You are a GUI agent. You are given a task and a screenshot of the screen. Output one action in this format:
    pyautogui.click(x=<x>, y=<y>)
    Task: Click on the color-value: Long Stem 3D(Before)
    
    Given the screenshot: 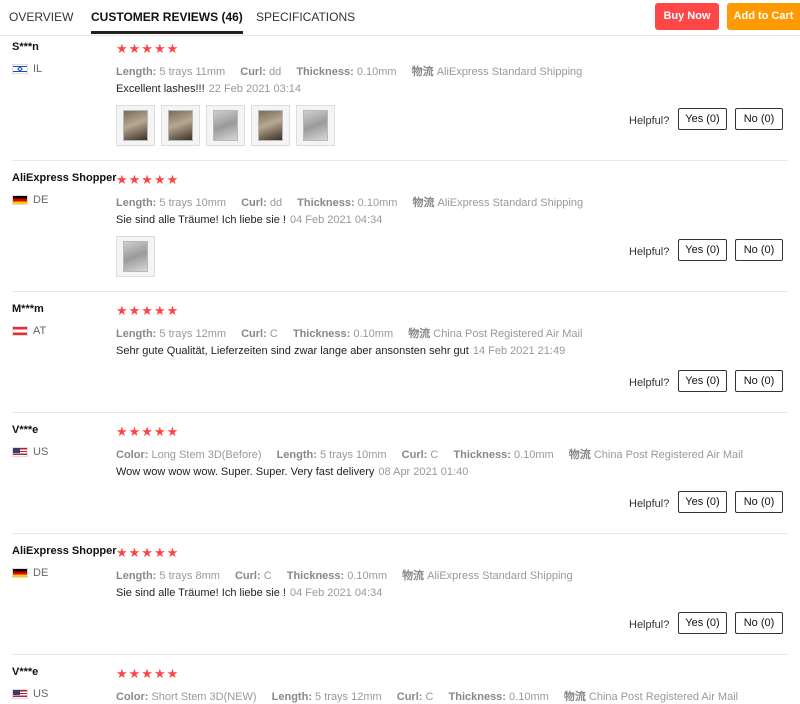 What is the action you would take?
    pyautogui.click(x=206, y=455)
    